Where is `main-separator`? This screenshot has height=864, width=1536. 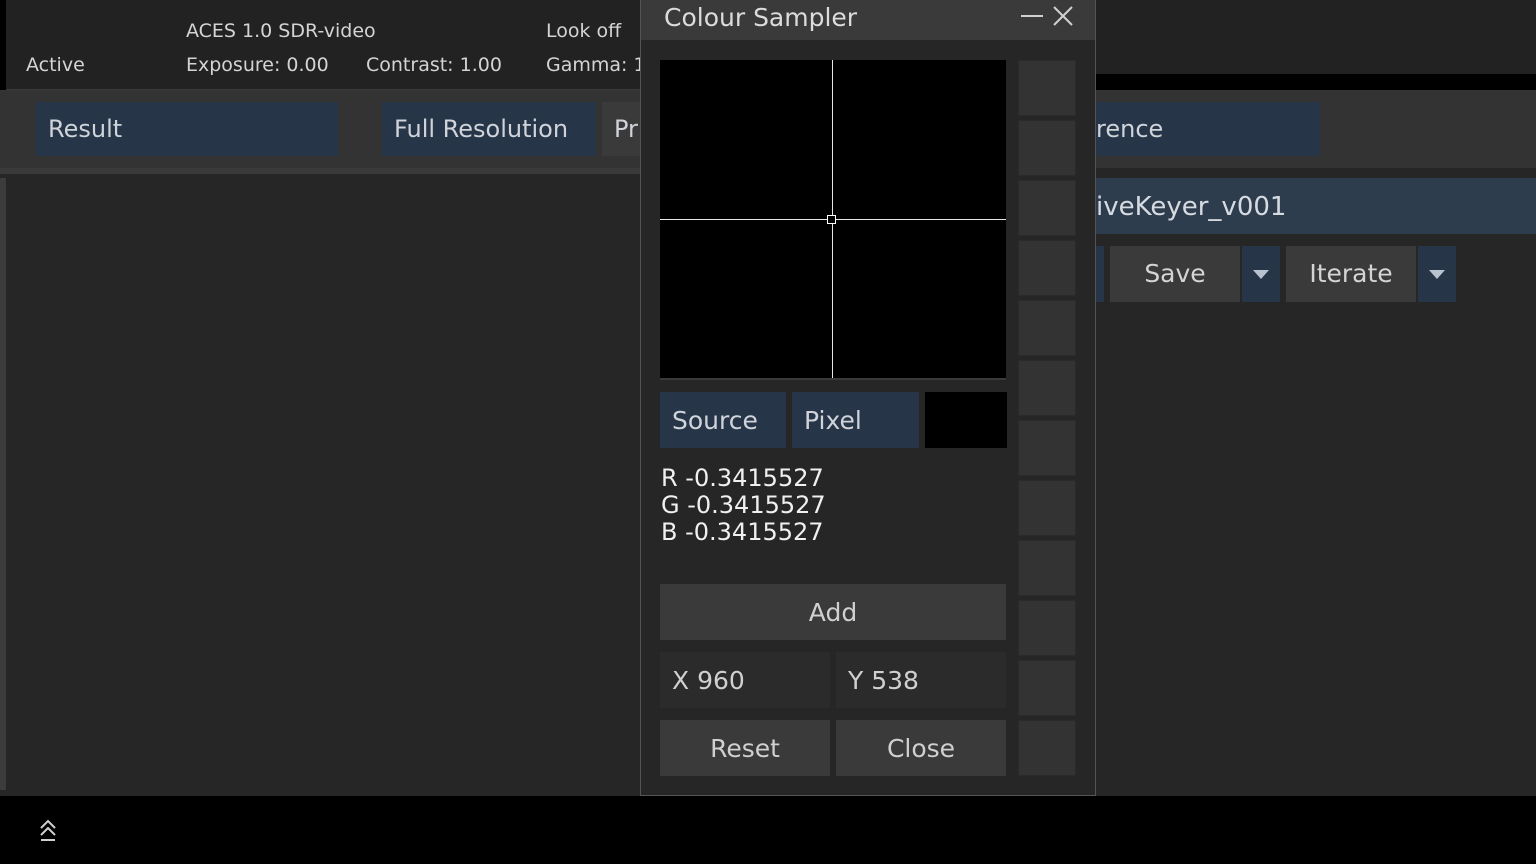
main-separator is located at coordinates (320, 171).